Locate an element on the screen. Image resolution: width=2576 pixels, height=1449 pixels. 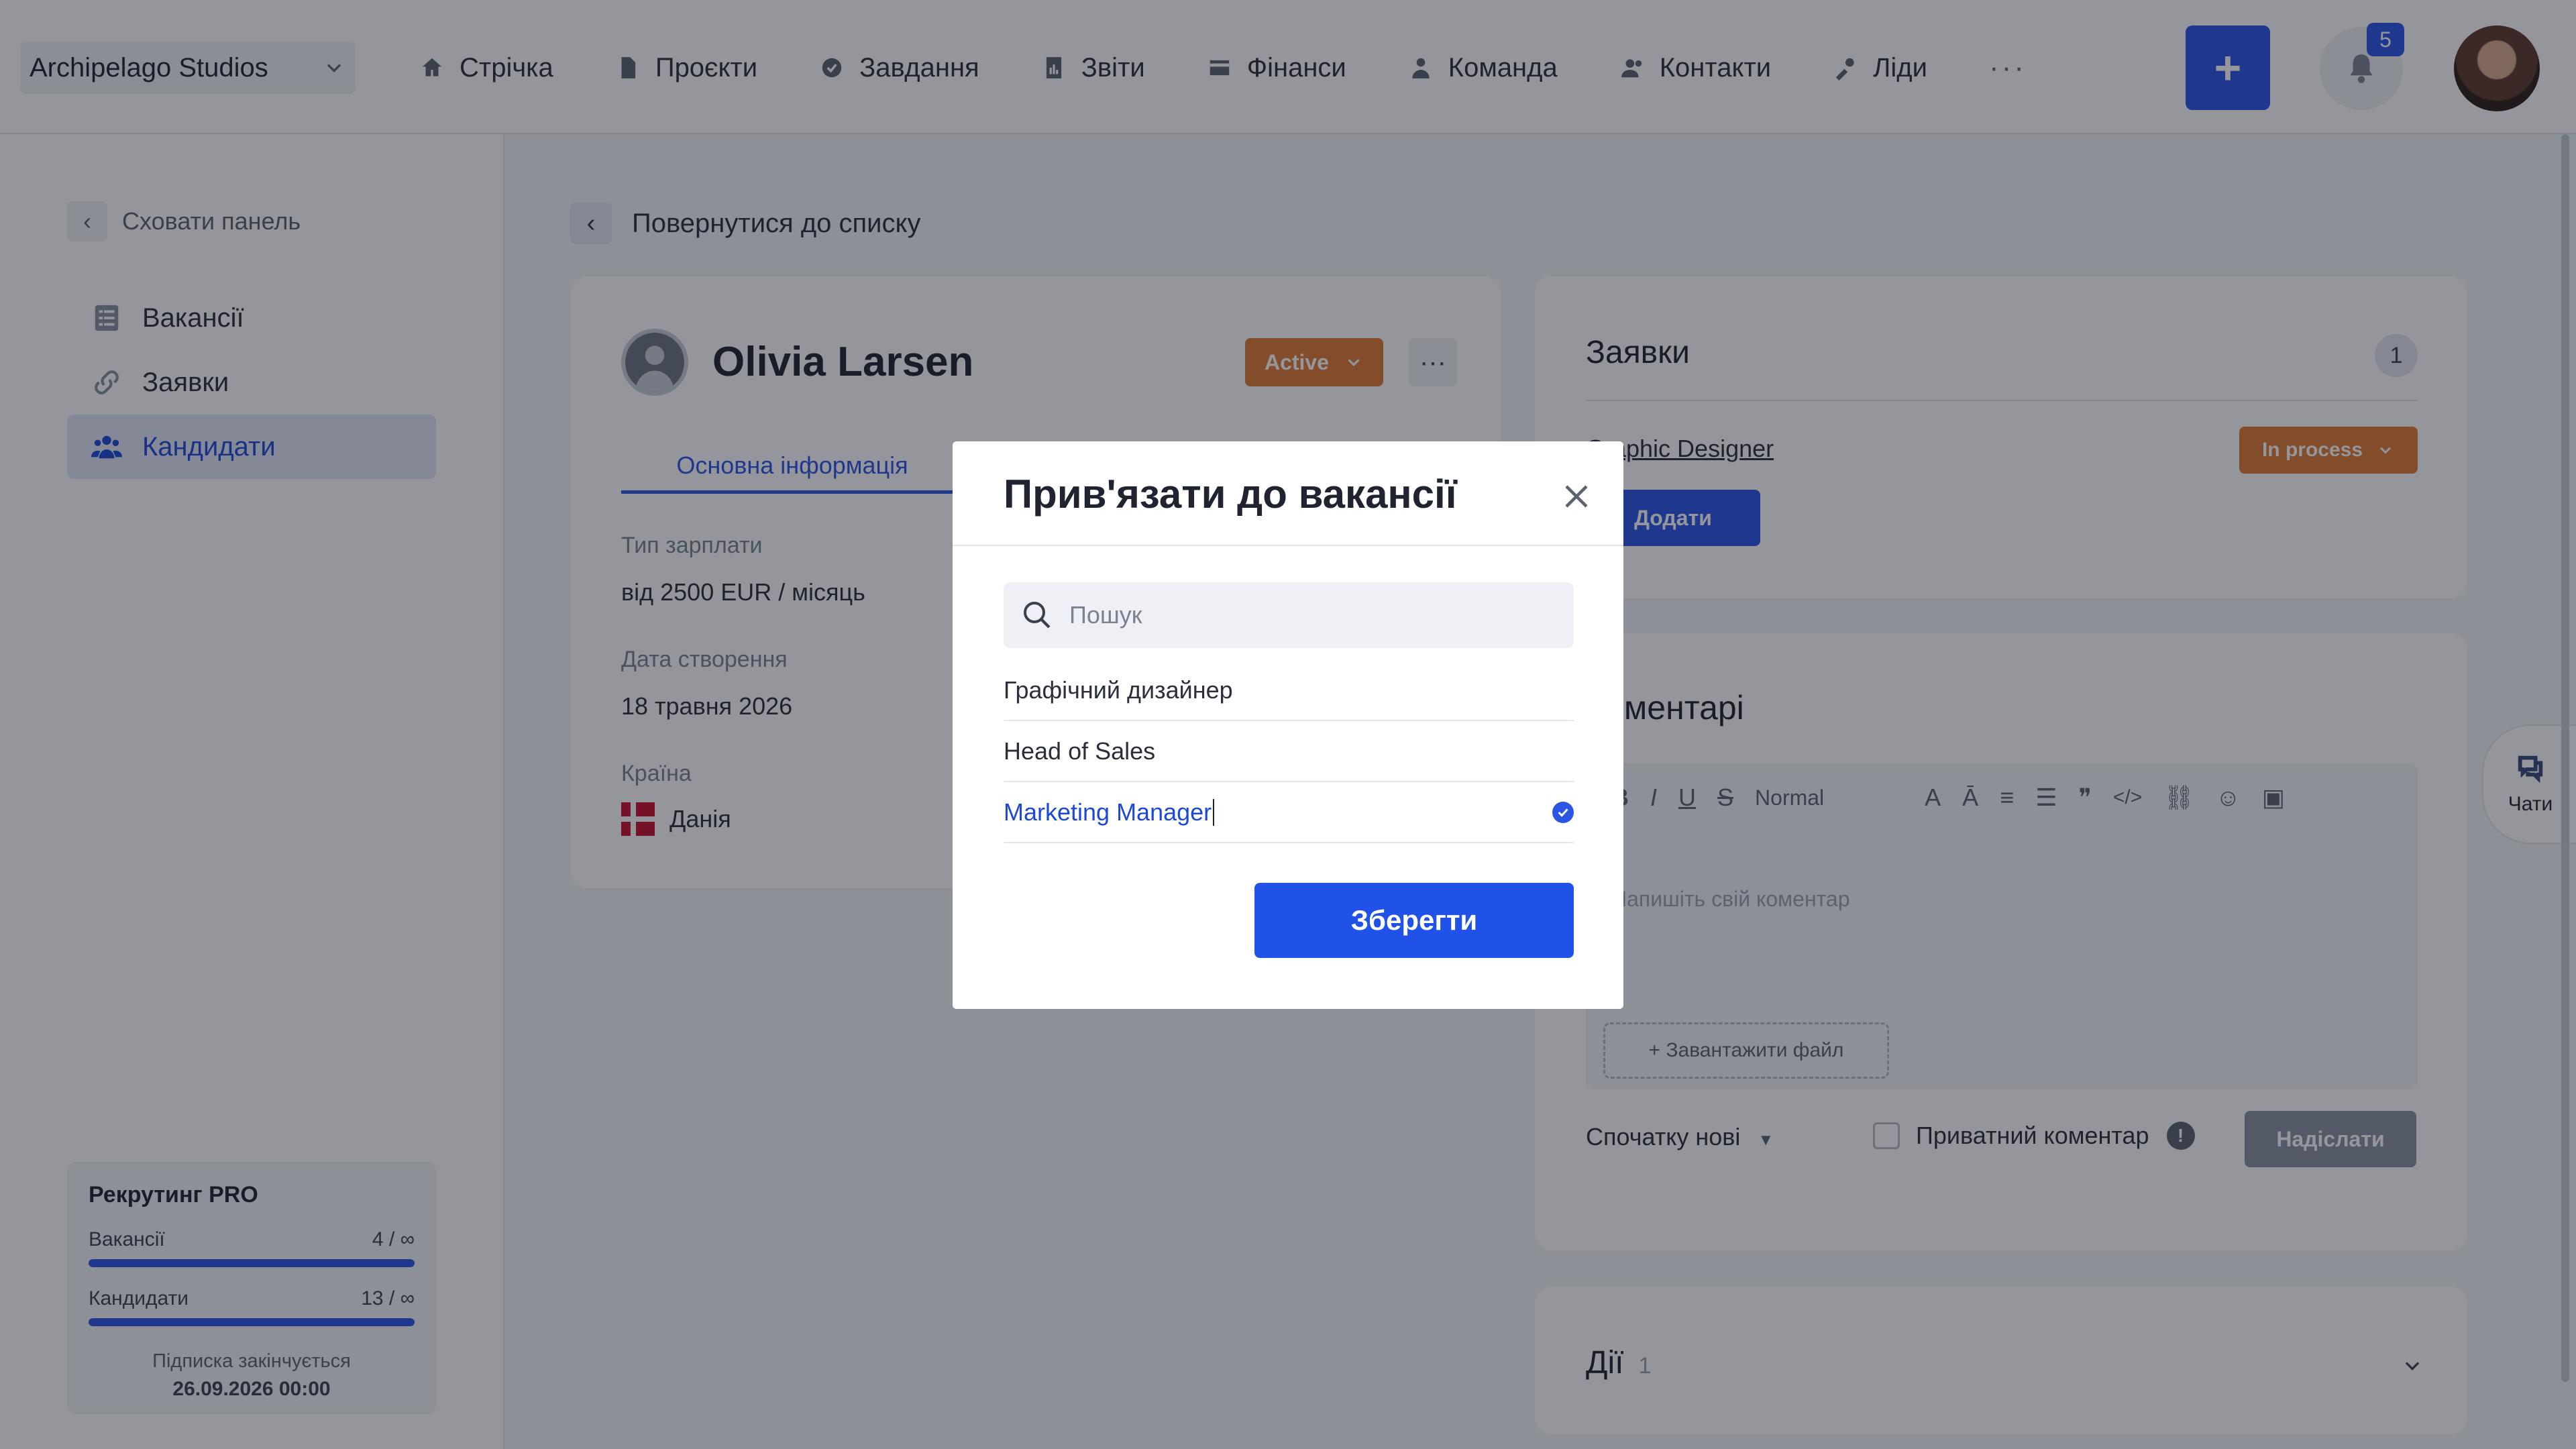
search-icon is located at coordinates (1037, 615).